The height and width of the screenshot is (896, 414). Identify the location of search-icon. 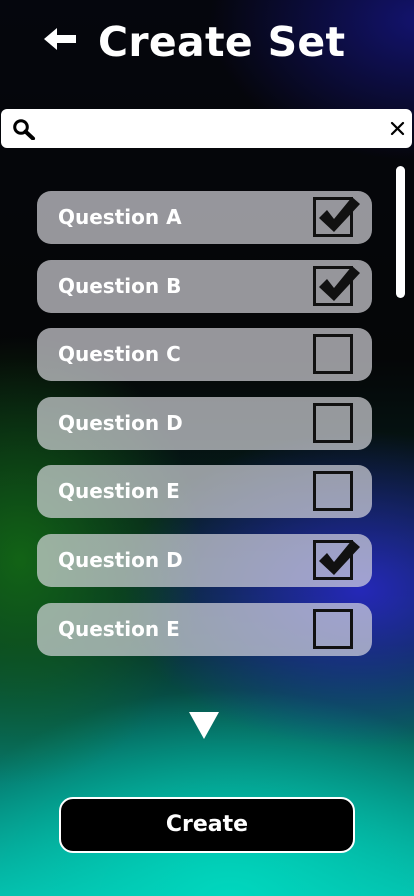
(24, 129).